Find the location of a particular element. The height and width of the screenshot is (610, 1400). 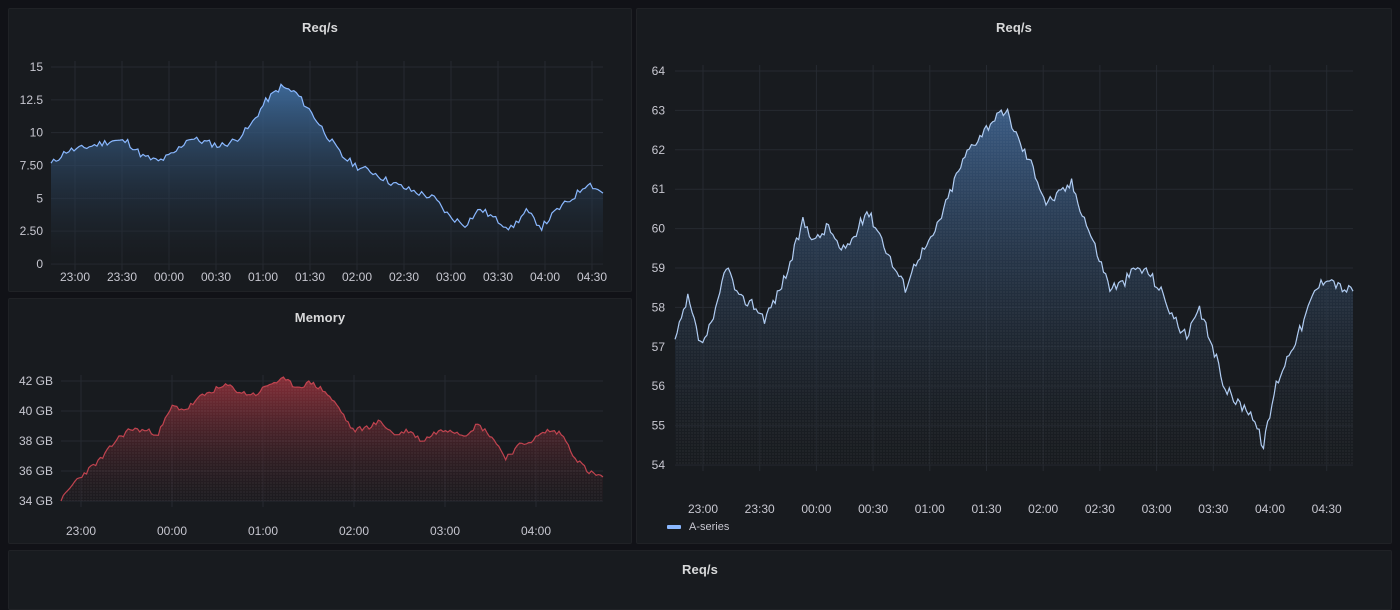

y-tick-label: 2.50 is located at coordinates (32, 231).